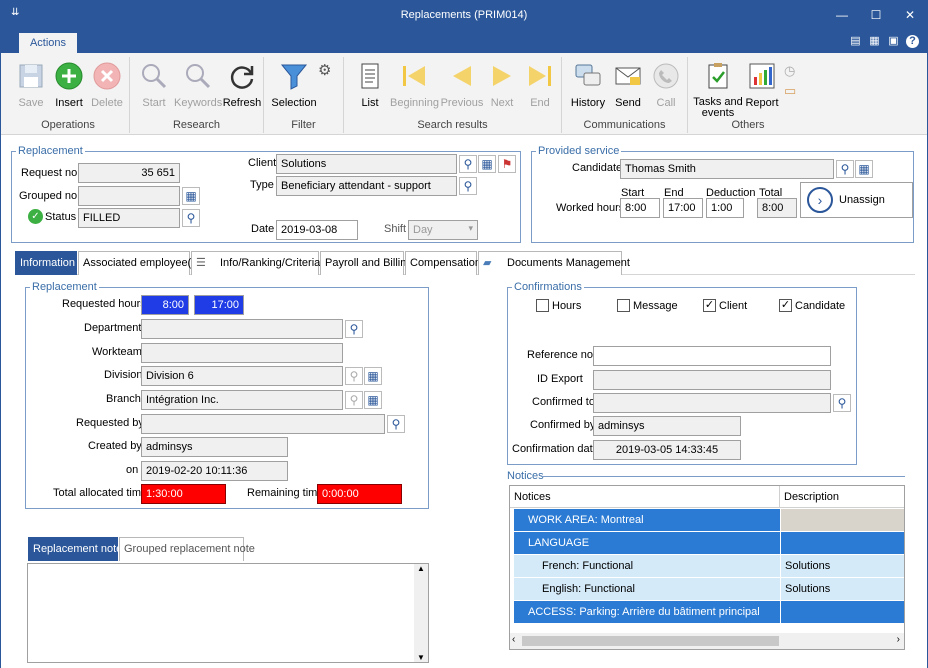  Describe the element at coordinates (487, 263) in the screenshot. I see `folder-icon: ▰` at that location.